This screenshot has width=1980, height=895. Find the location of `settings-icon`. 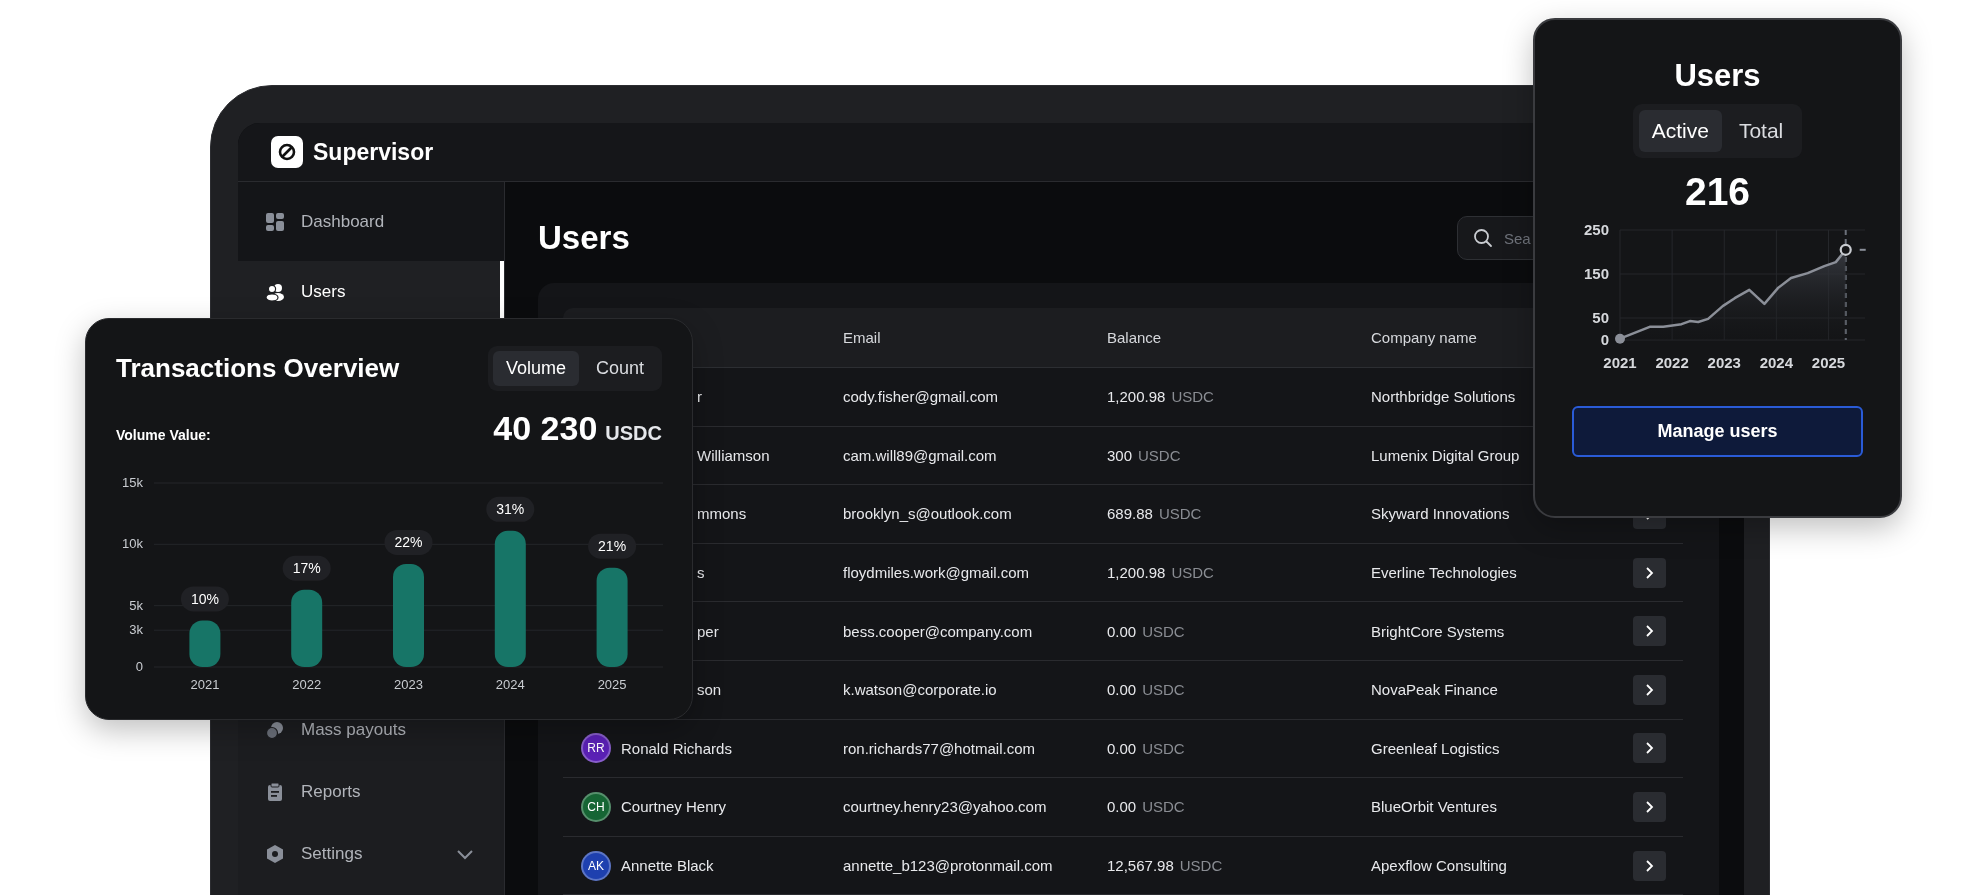

settings-icon is located at coordinates (275, 854).